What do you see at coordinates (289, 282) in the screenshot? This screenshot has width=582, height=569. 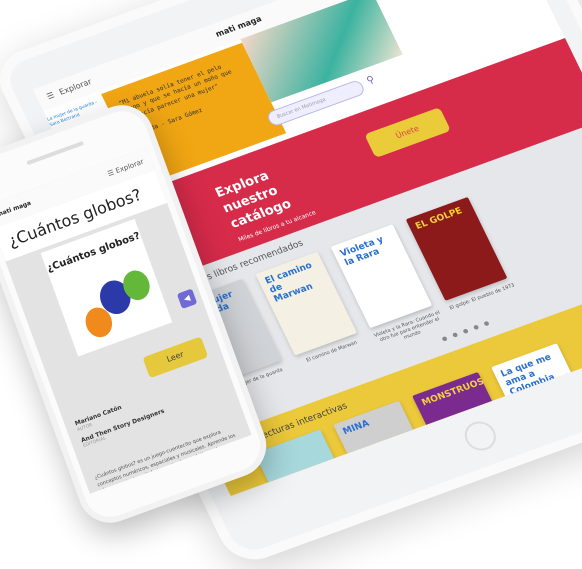 I see `book-cover-title: El camino de Marwan` at bounding box center [289, 282].